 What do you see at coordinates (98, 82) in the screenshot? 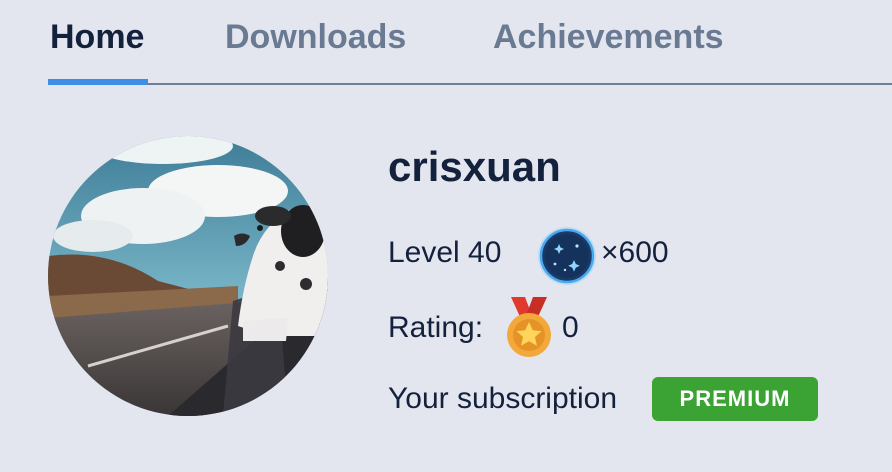
I see `active-tab-indicator` at bounding box center [98, 82].